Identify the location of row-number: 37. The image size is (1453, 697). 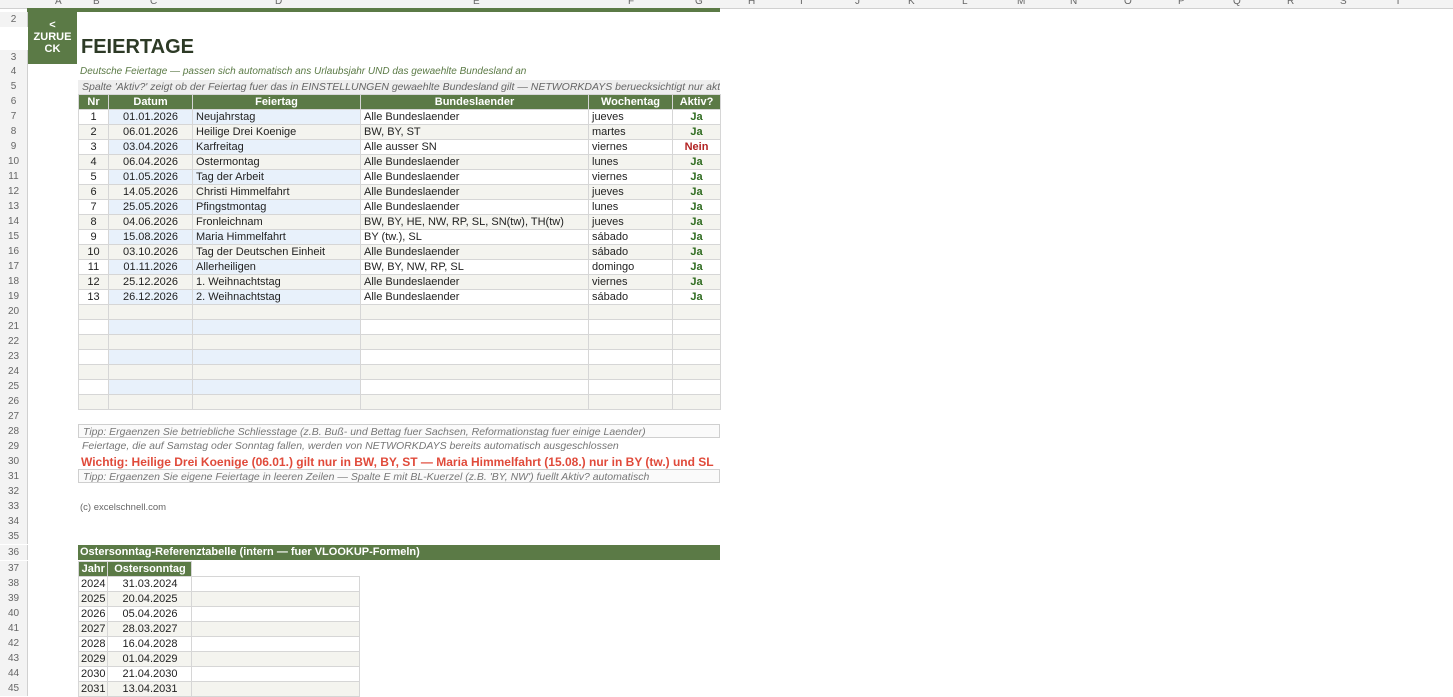
(14, 568).